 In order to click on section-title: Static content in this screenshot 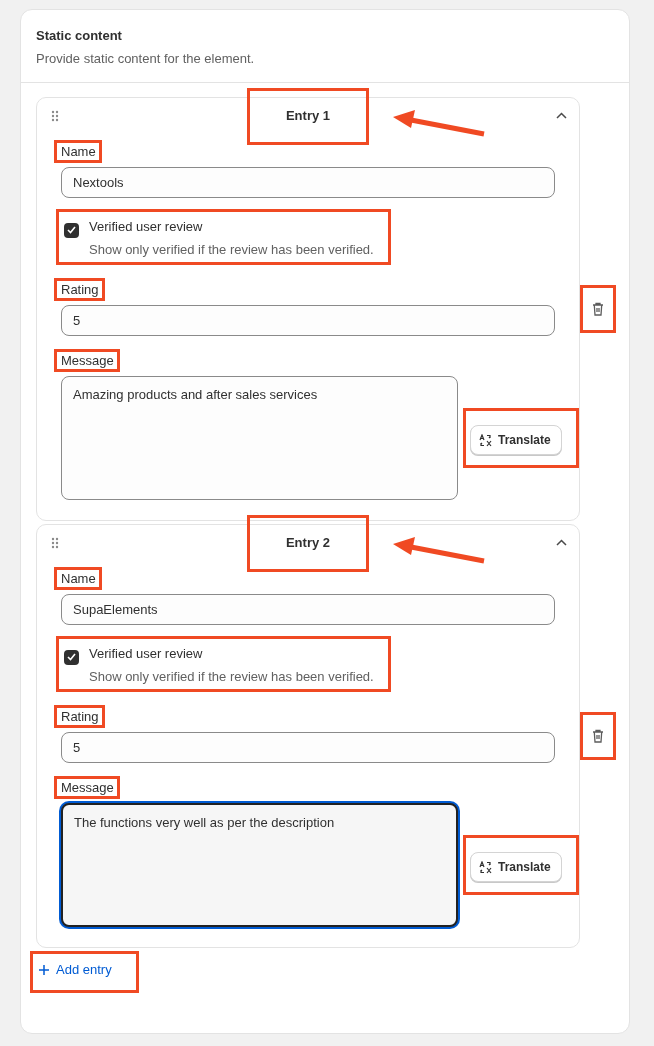, I will do `click(79, 36)`.